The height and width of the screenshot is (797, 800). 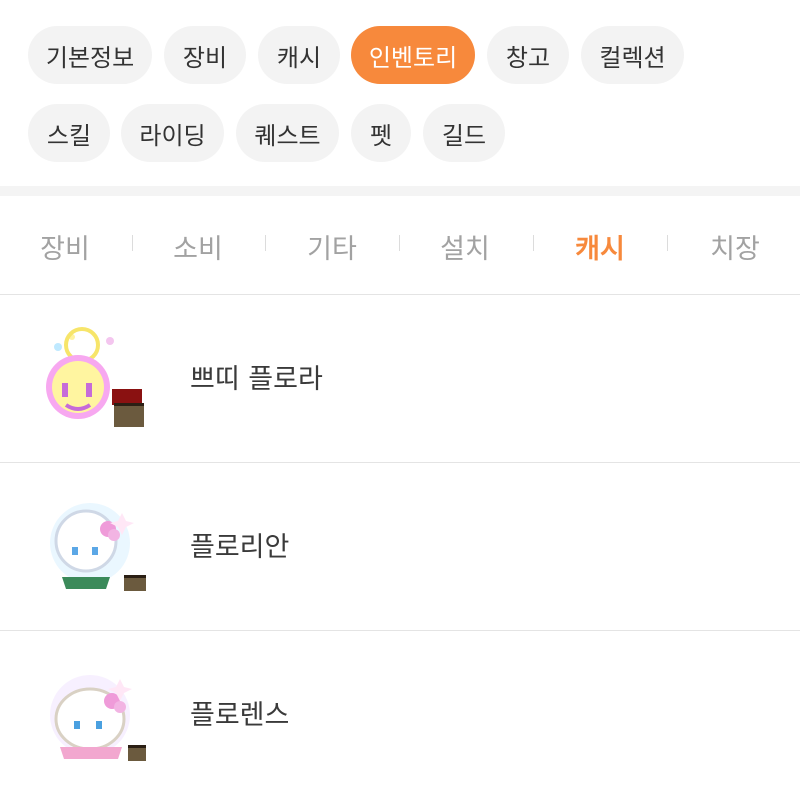 What do you see at coordinates (735, 246) in the screenshot?
I see `subtab-decoration: 치장` at bounding box center [735, 246].